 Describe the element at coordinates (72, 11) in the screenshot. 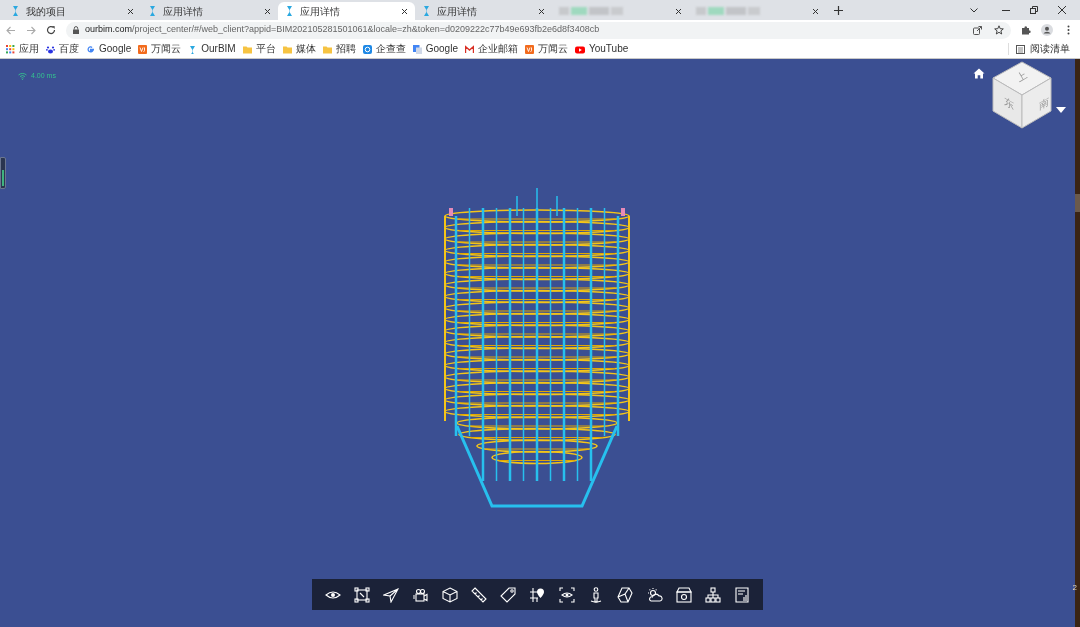

I see `browser-tab: 我的项目` at that location.